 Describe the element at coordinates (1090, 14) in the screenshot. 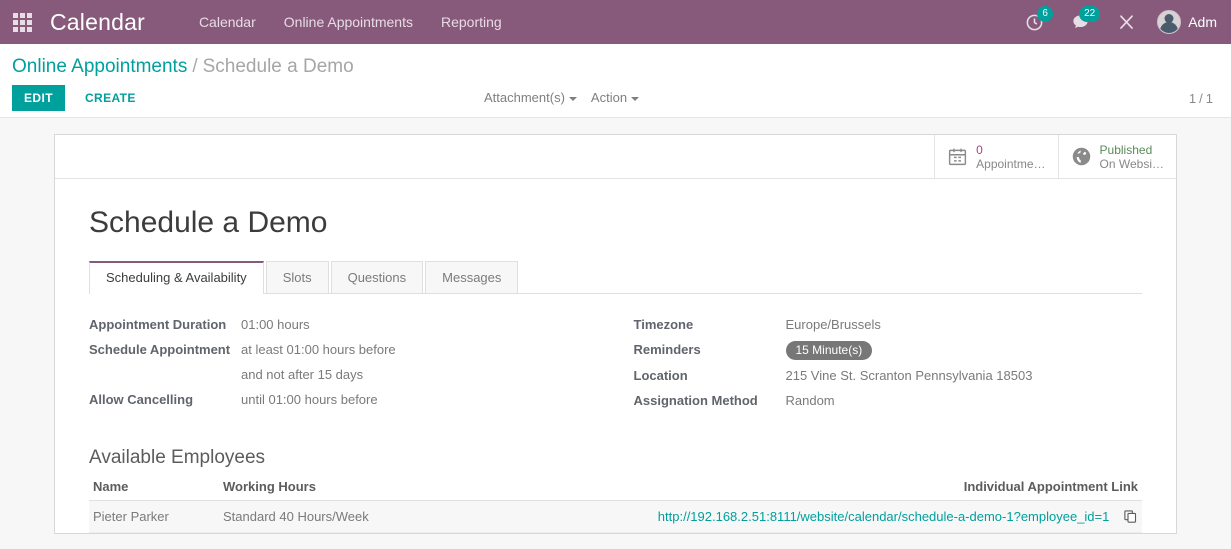

I see `messages-count-badge: 22` at that location.